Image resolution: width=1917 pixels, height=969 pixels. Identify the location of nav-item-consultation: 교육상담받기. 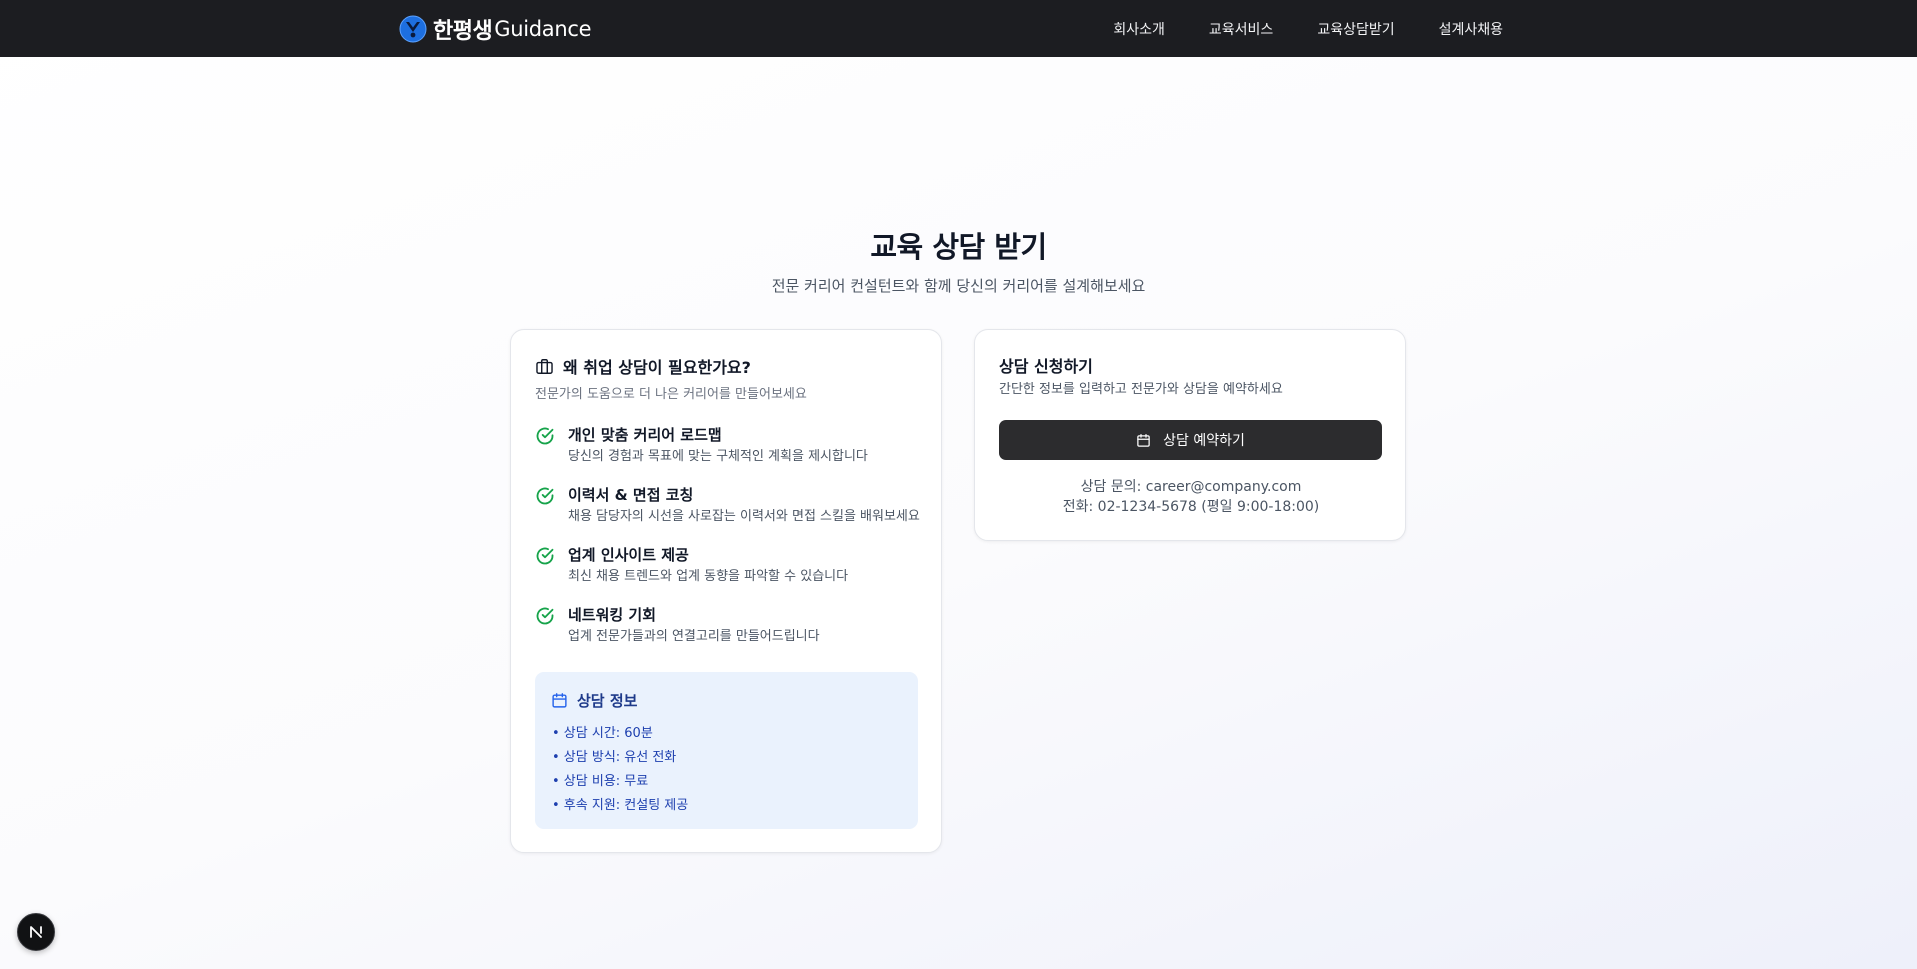
(1355, 29).